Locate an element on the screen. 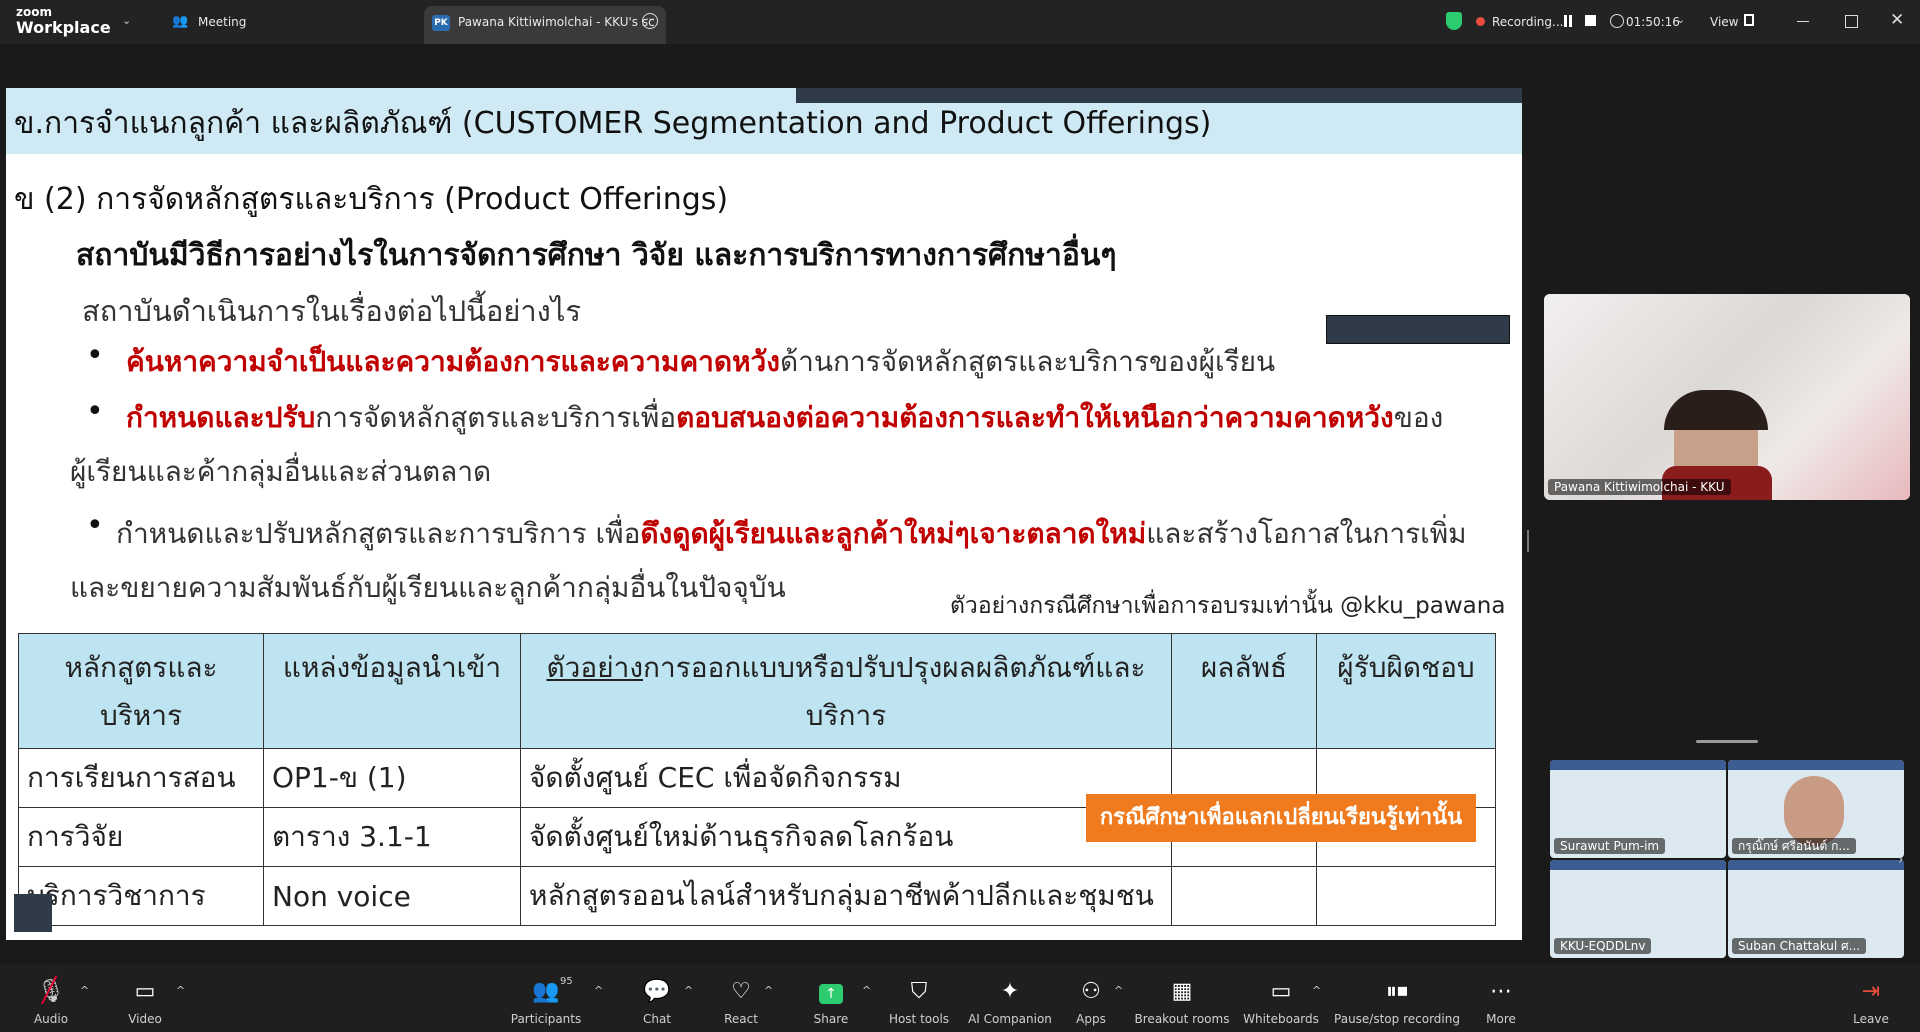 Image resolution: width=1920 pixels, height=1032 pixels. minimize-icon is located at coordinates (1803, 21).